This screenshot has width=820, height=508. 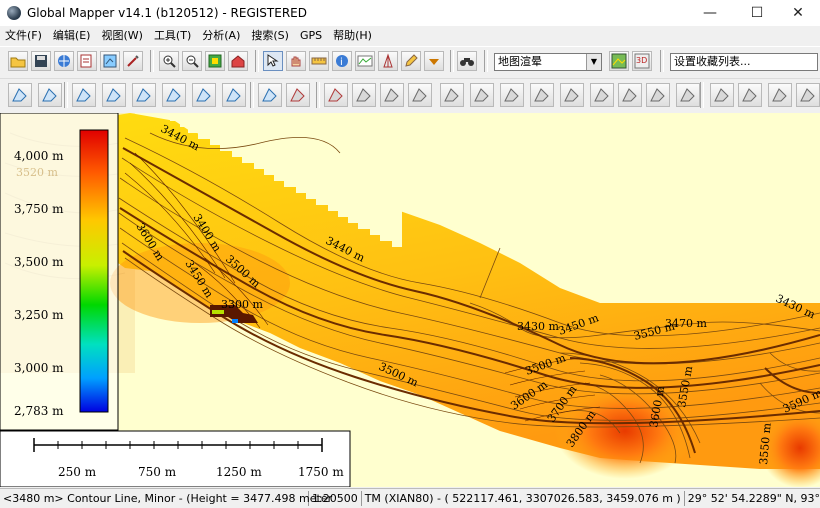 I want to click on create-area-button, so click(x=20, y=95).